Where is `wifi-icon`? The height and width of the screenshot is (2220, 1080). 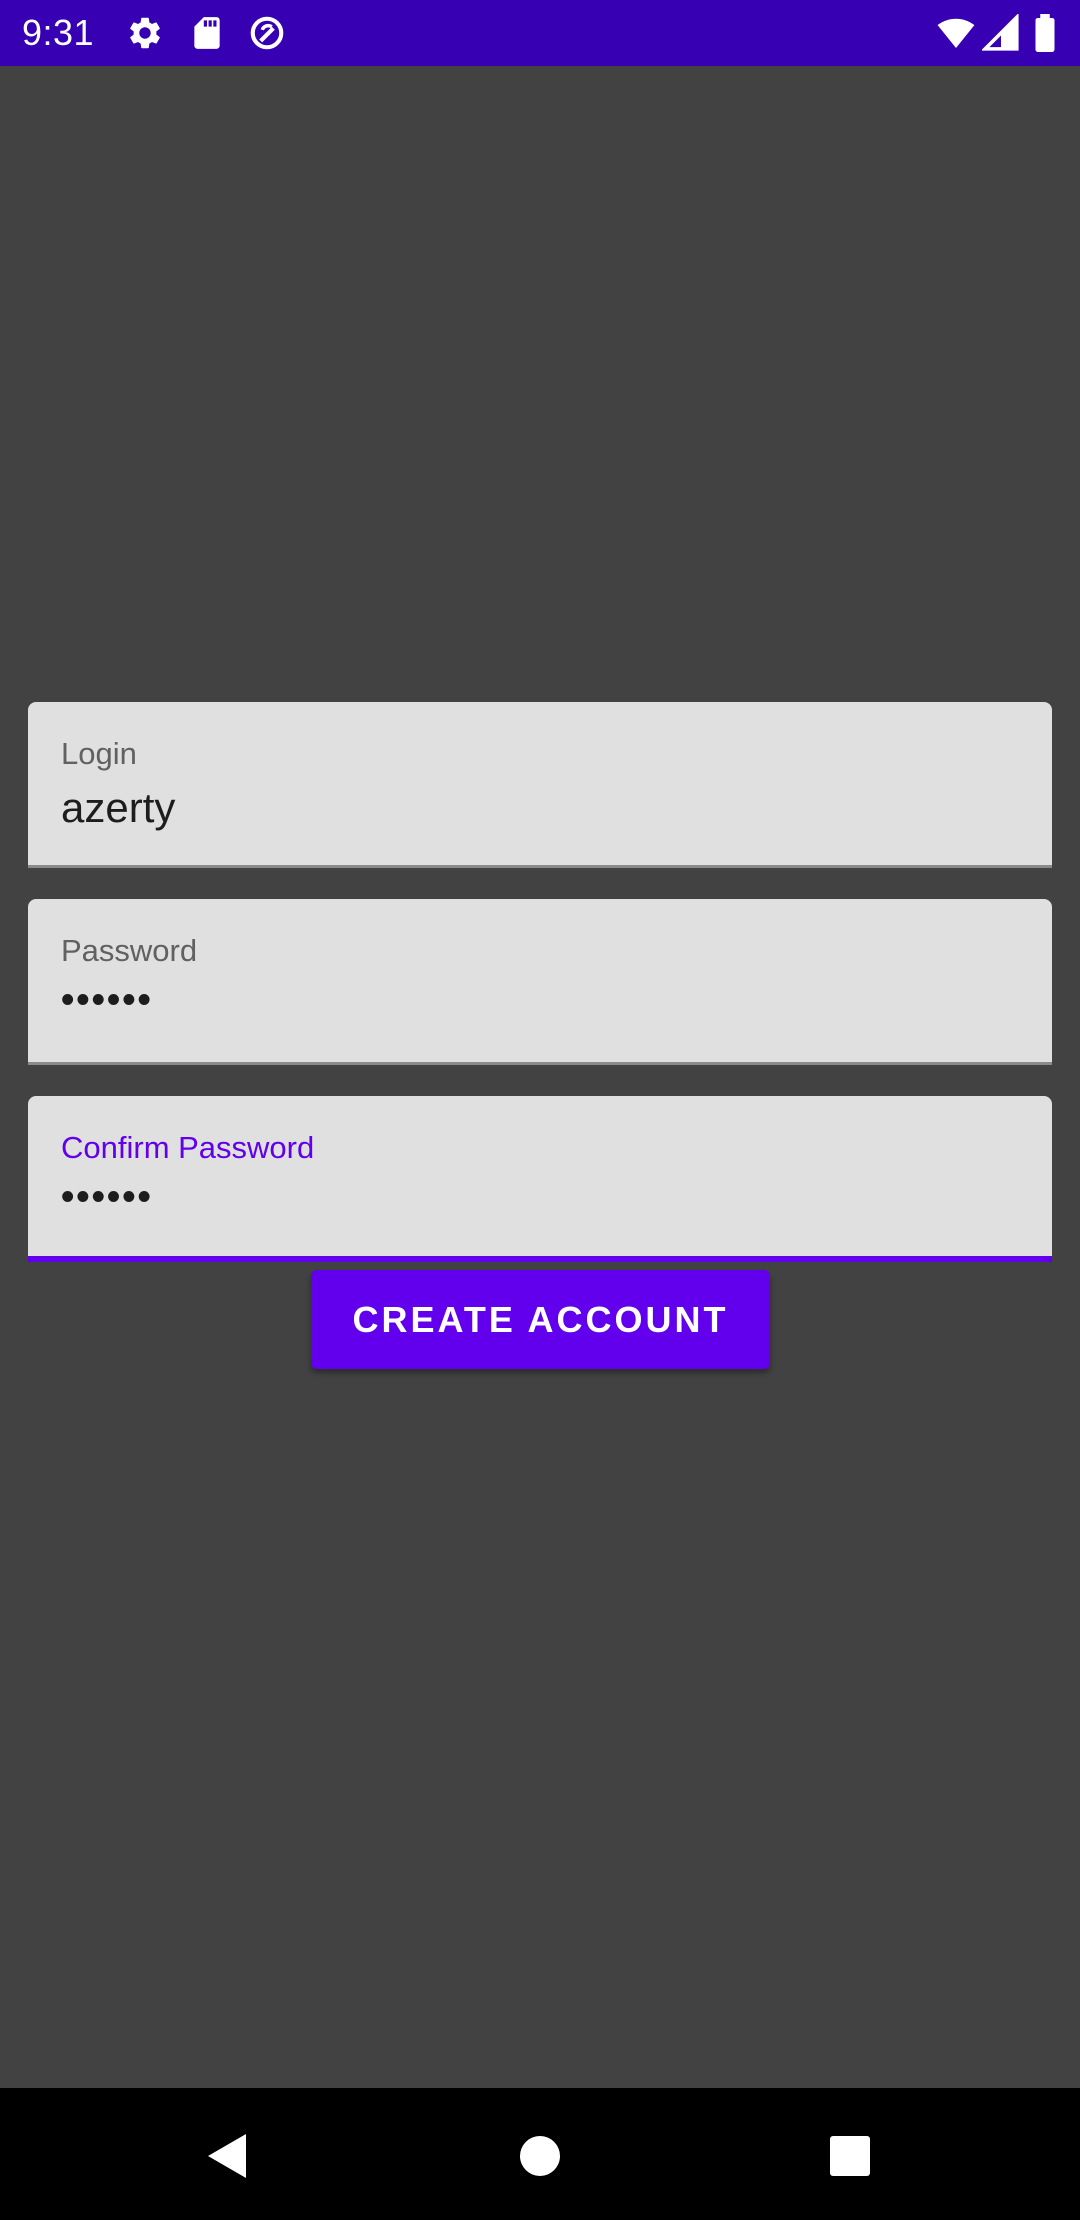 wifi-icon is located at coordinates (956, 33).